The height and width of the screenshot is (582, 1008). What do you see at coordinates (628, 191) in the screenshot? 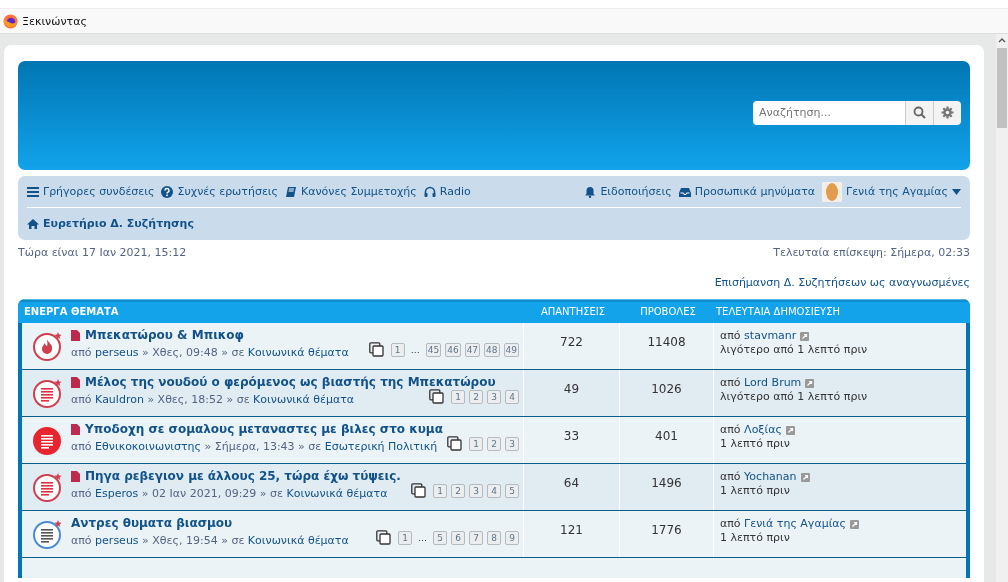
I see `nav-link: Ειδοποιήσεις` at bounding box center [628, 191].